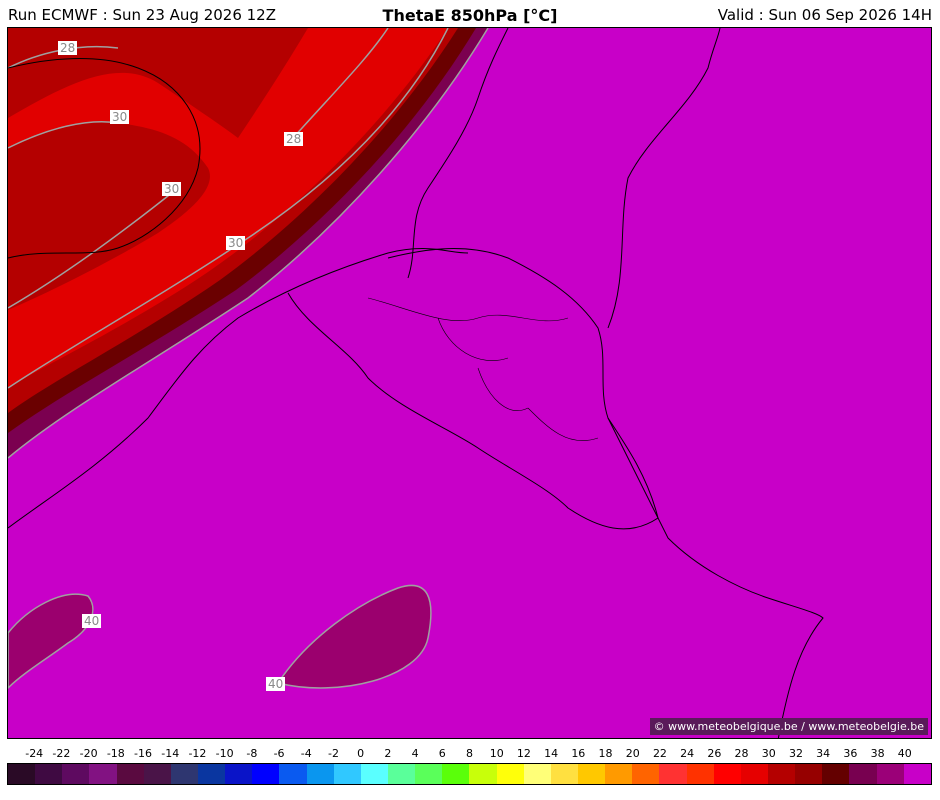 The width and height of the screenshot is (940, 800). What do you see at coordinates (170, 753) in the screenshot?
I see `legend-tick: -14` at bounding box center [170, 753].